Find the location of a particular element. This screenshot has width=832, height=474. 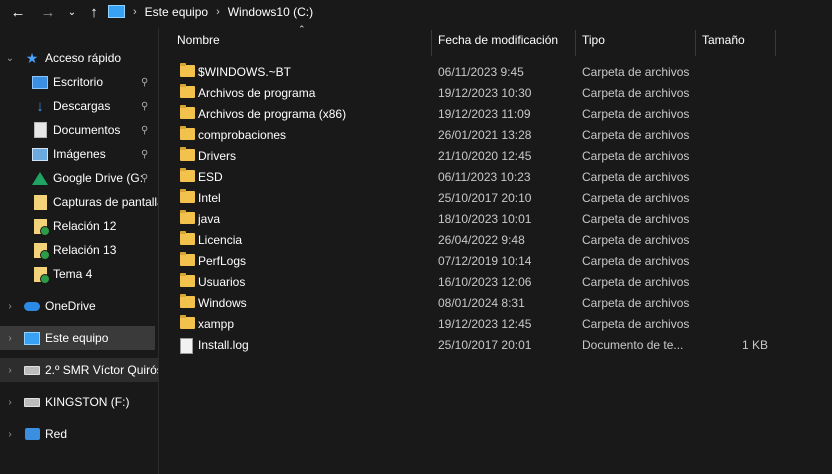

network-icon is located at coordinates (32, 434).